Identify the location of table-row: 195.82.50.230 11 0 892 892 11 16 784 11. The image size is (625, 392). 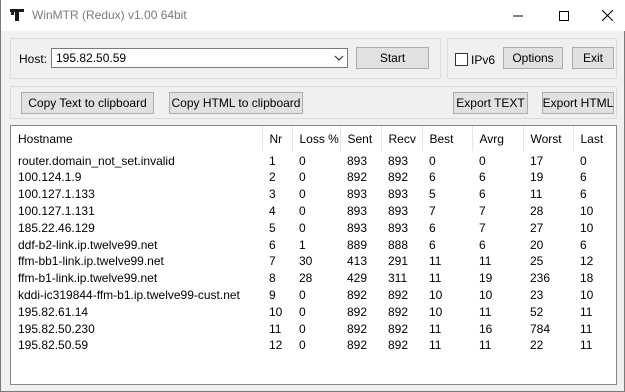
(313, 328).